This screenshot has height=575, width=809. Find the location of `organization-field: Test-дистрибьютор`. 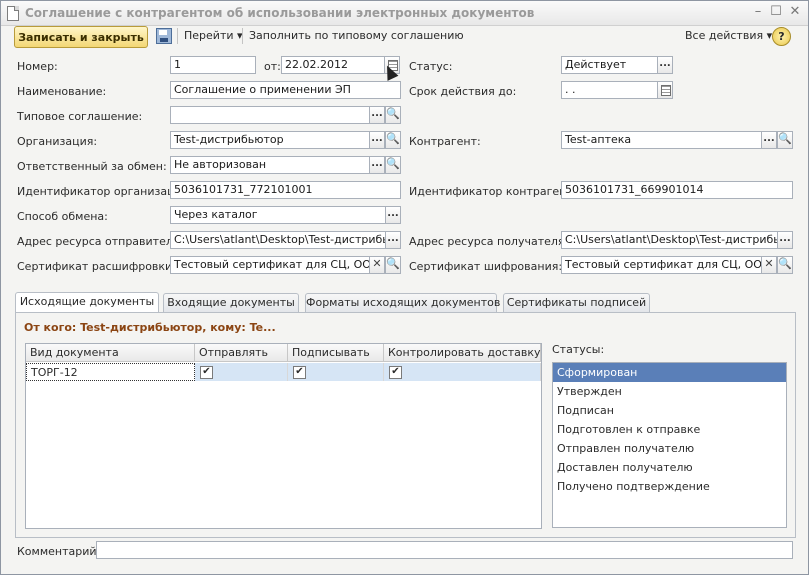

organization-field: Test-дистрибьютор is located at coordinates (270, 140).